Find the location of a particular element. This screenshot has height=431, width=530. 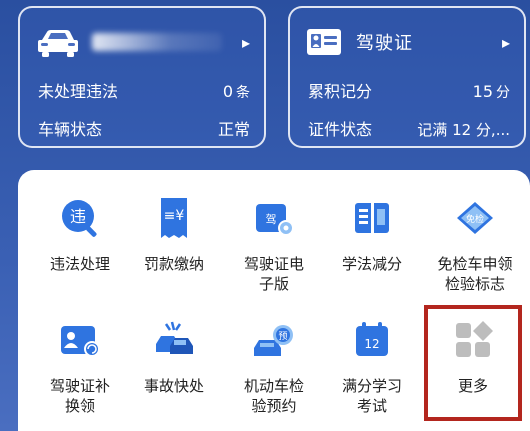

service-label: 罚款缴纳 is located at coordinates (173, 264).